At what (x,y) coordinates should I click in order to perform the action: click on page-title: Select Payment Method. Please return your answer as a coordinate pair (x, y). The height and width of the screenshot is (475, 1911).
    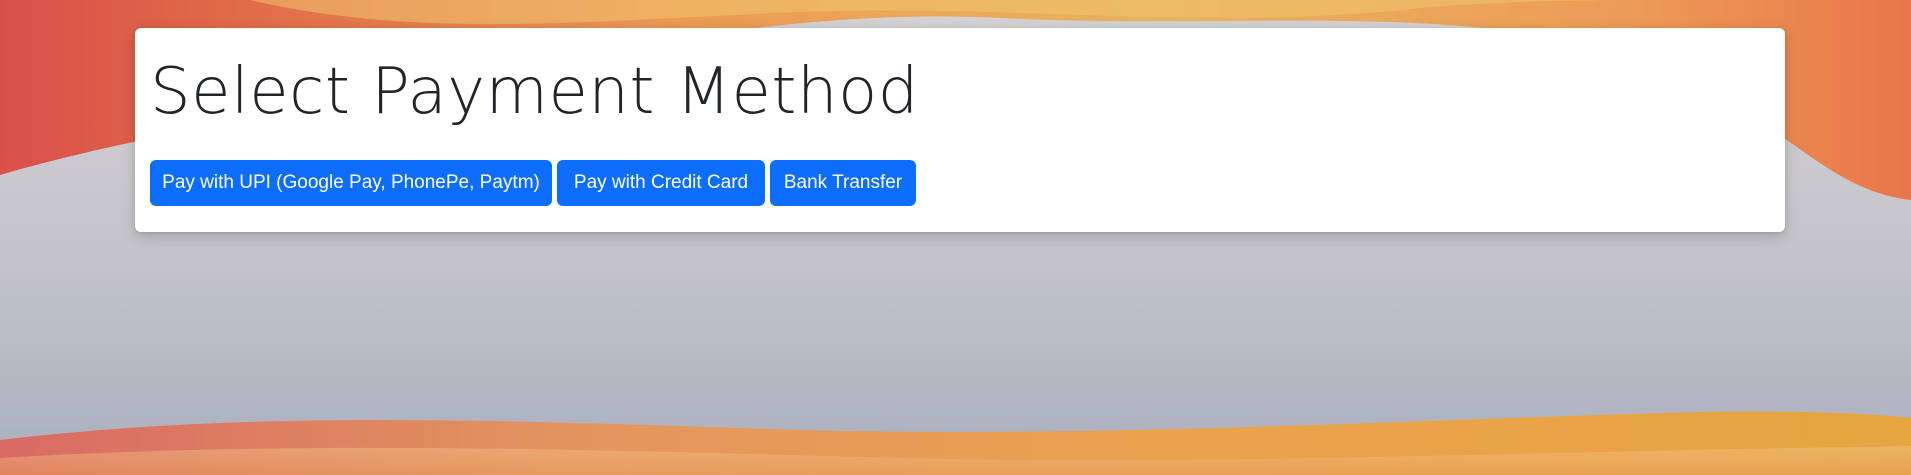
    Looking at the image, I should click on (534, 92).